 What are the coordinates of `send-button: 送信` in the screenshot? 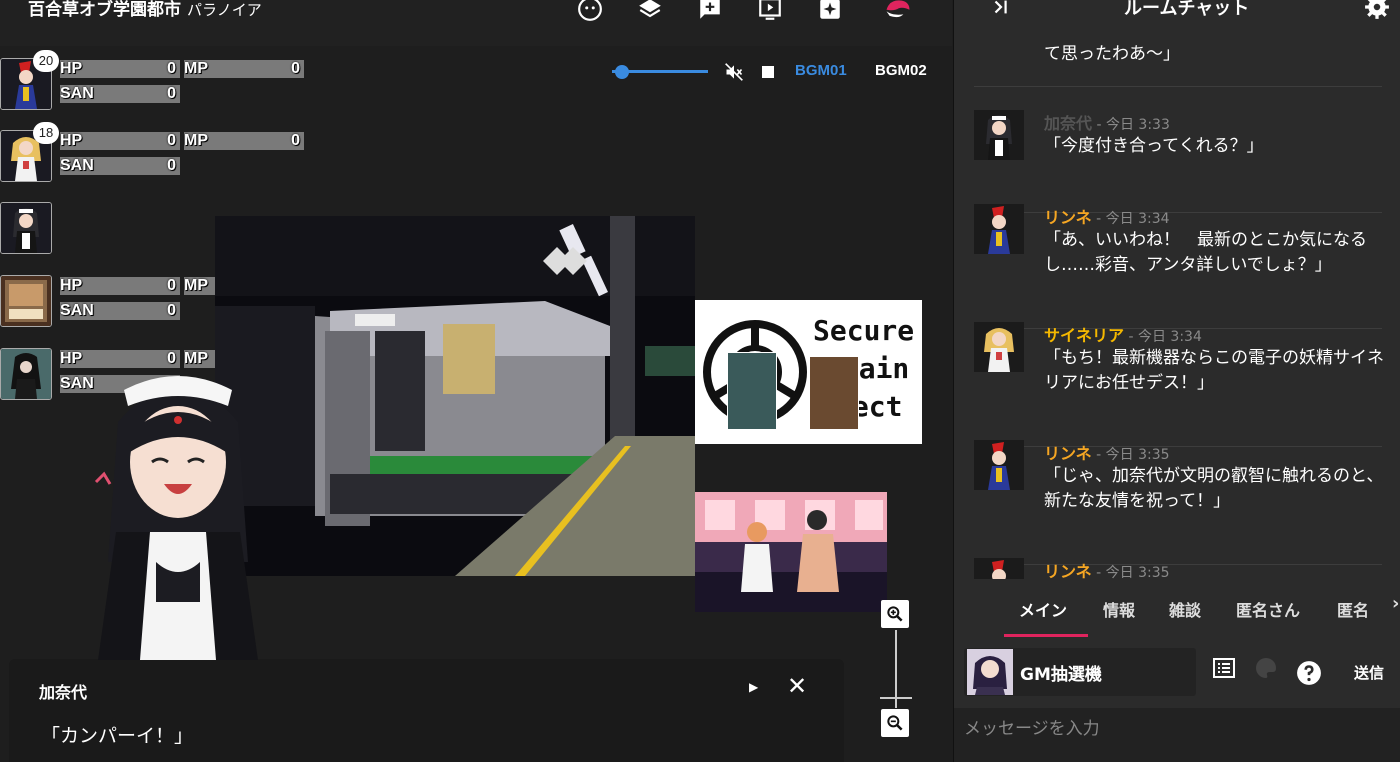 It's located at (1369, 672).